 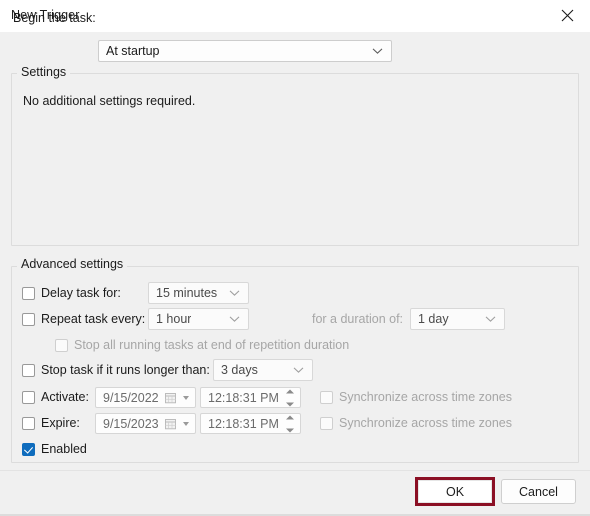 What do you see at coordinates (65, 397) in the screenshot?
I see `activate-label: Activate:` at bounding box center [65, 397].